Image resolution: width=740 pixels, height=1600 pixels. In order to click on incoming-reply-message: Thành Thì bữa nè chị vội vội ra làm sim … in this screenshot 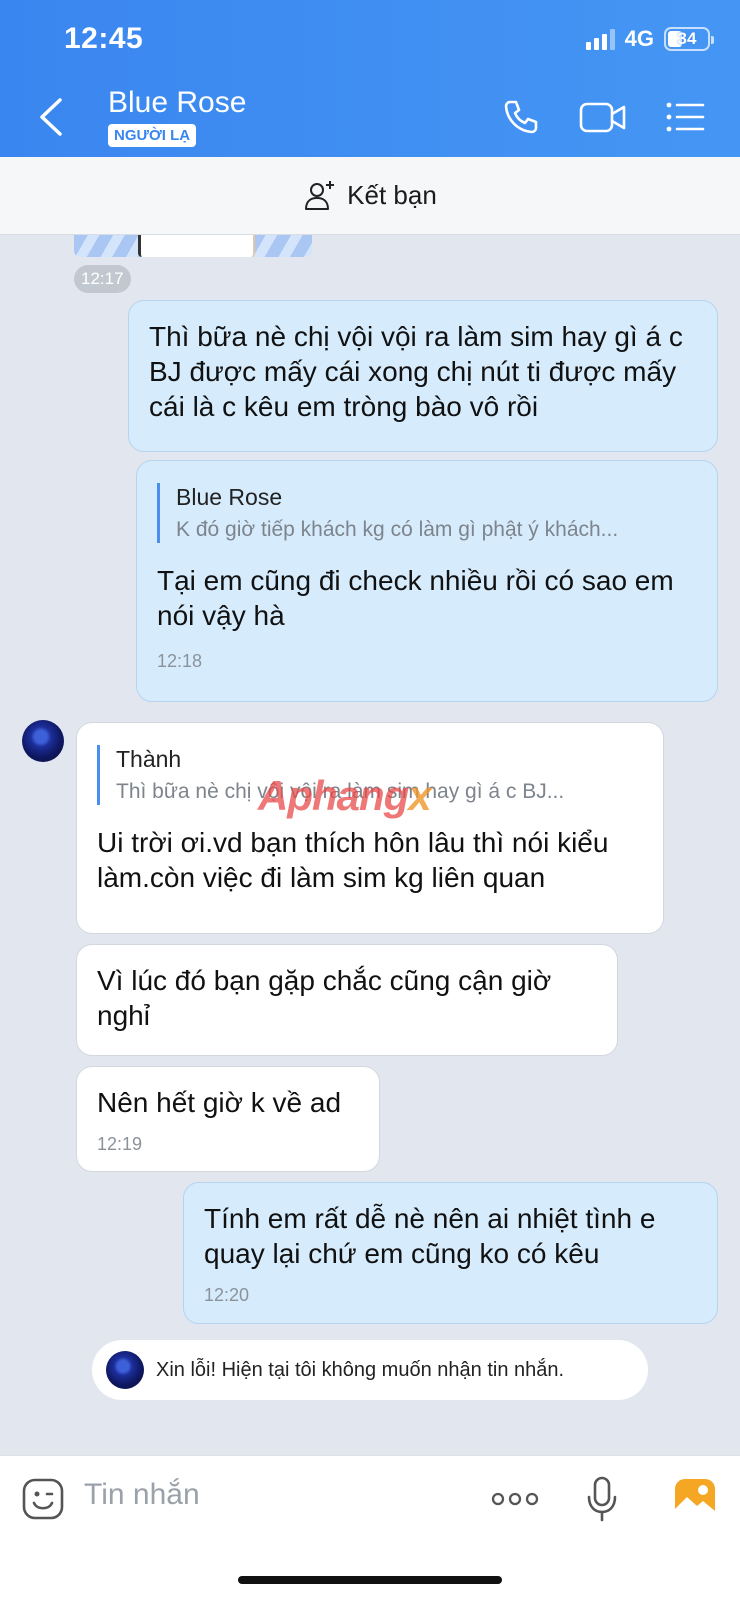, I will do `click(370, 828)`.